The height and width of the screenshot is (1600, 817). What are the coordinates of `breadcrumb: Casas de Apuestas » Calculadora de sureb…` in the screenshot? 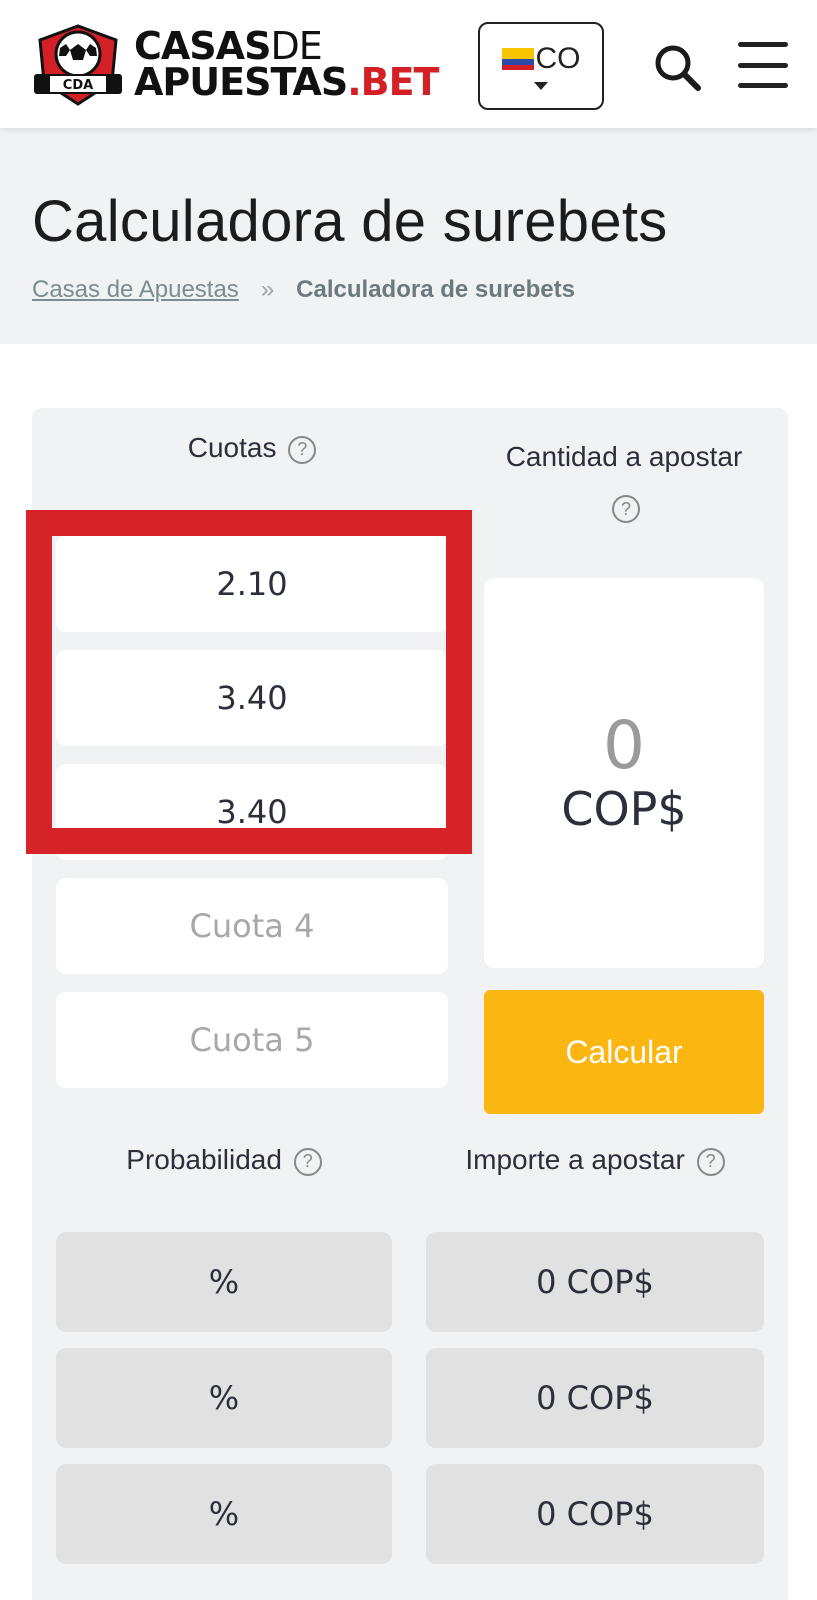 It's located at (303, 290).